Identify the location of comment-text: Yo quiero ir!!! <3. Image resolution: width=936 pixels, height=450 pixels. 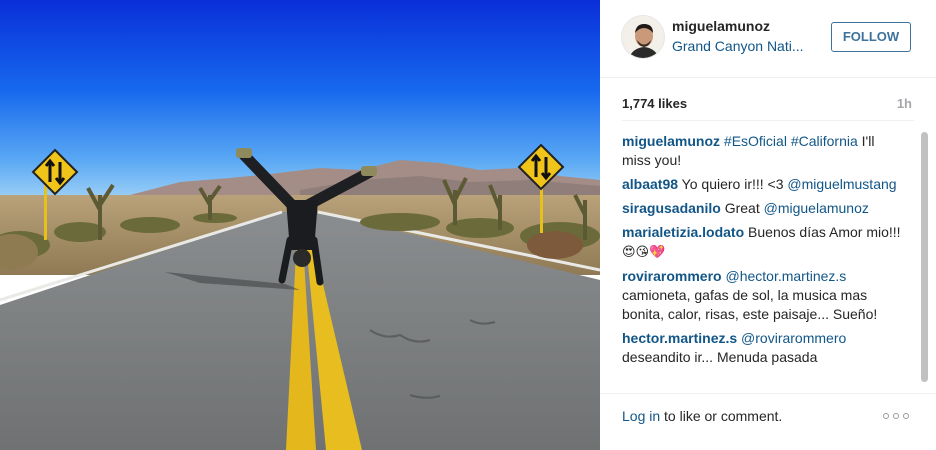
(733, 184).